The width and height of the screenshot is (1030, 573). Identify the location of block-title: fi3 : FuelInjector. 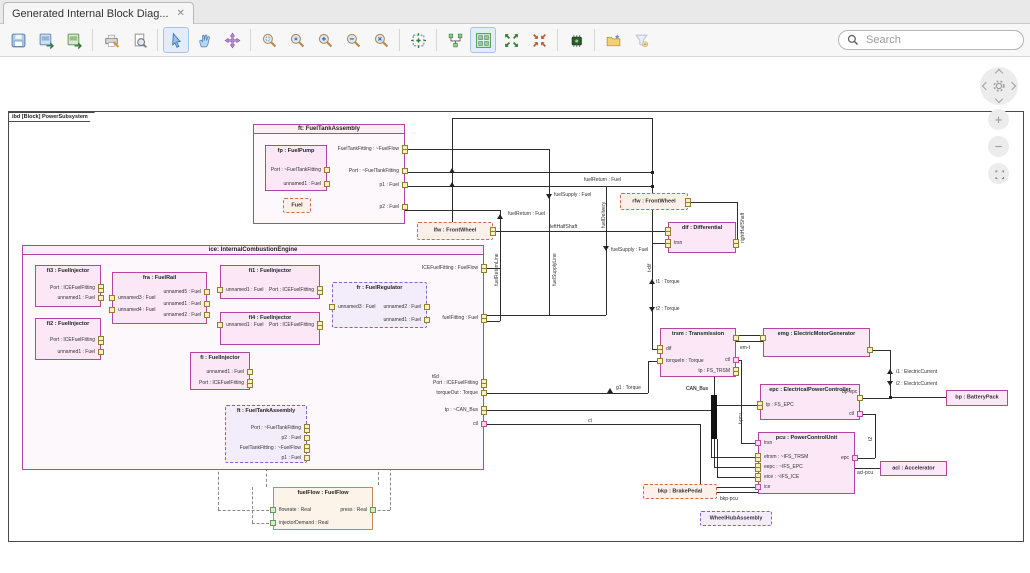
(68, 271).